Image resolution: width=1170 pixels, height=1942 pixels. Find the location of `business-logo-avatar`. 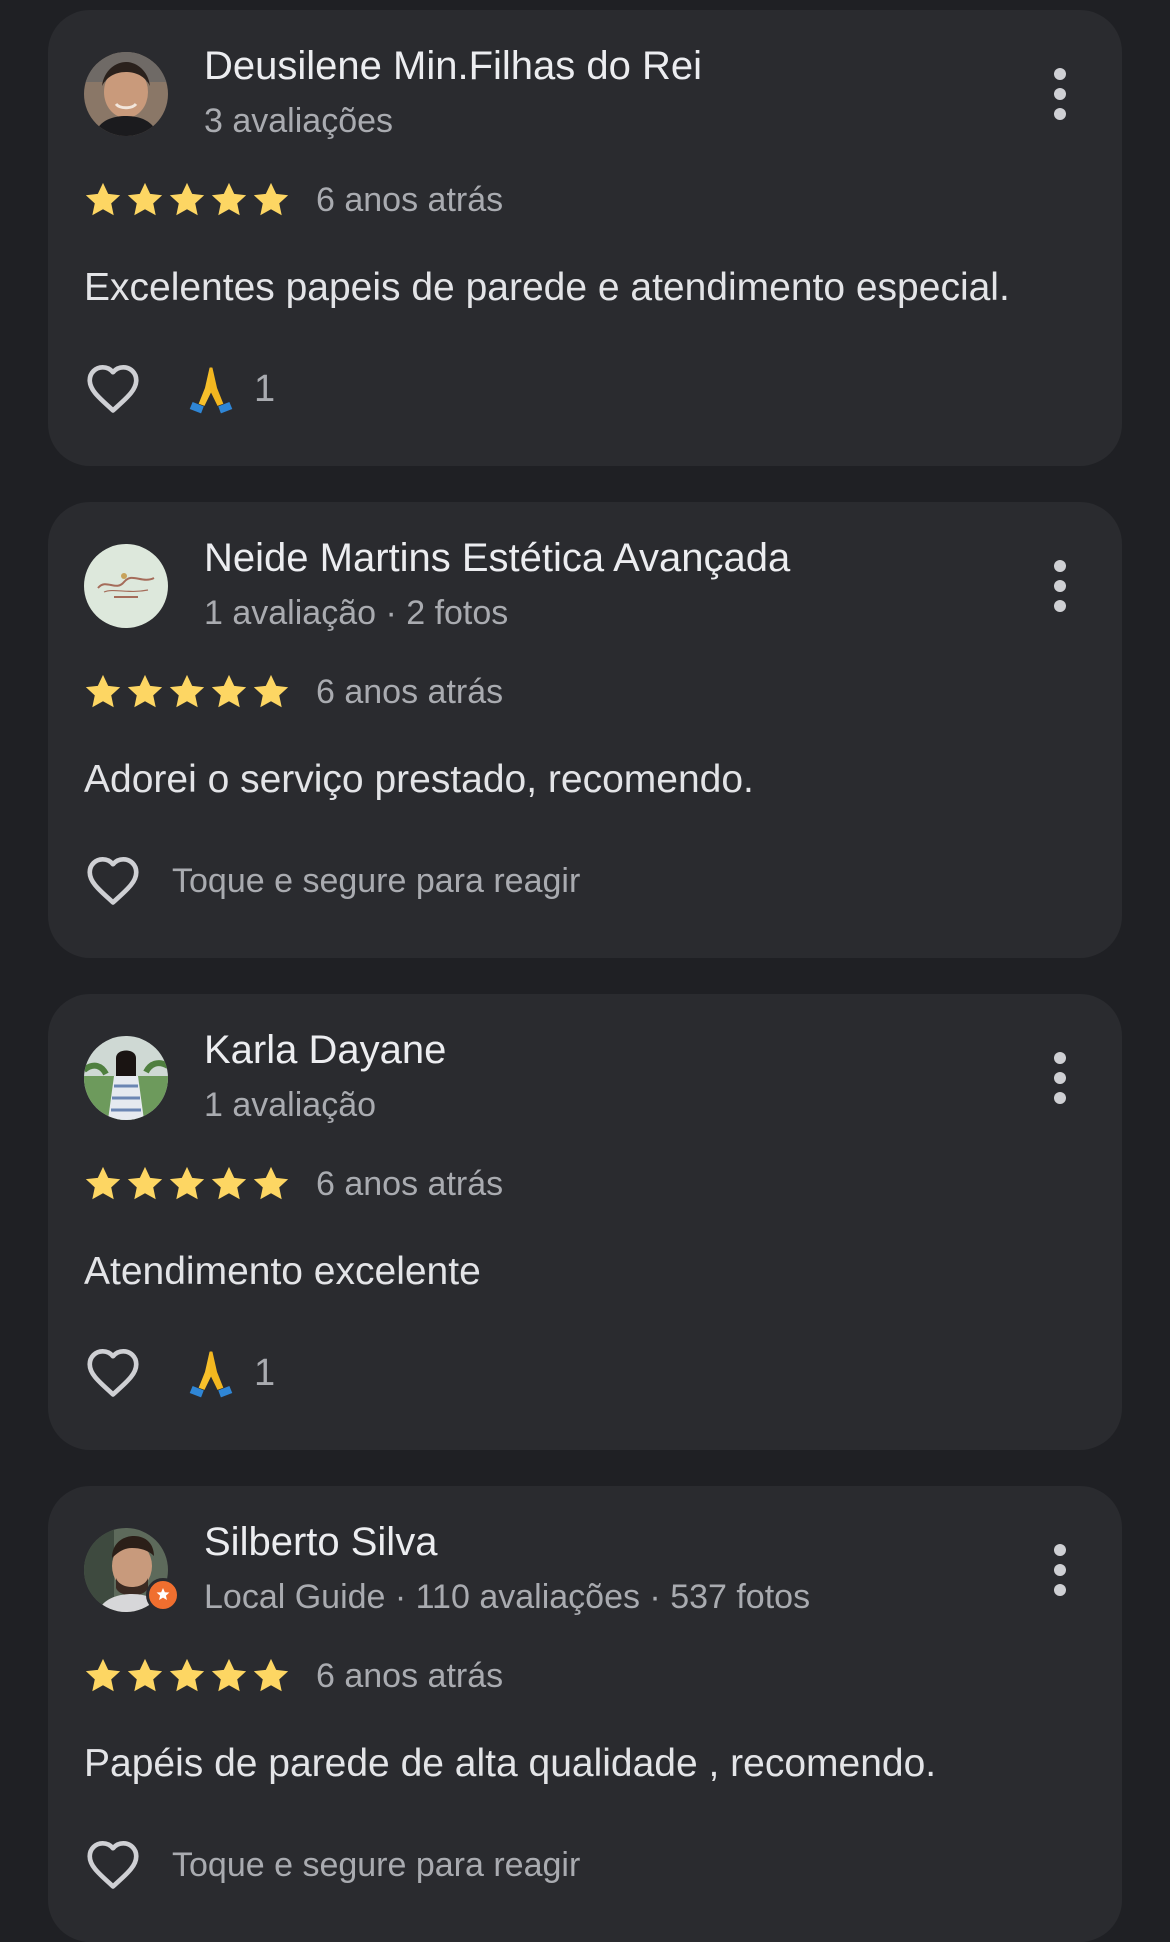

business-logo-avatar is located at coordinates (126, 586).